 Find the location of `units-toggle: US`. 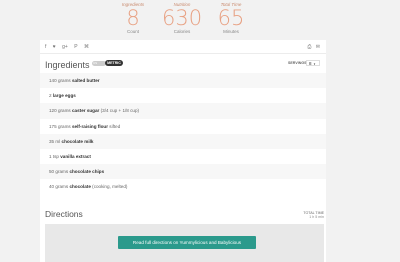

units-toggle: US is located at coordinates (99, 63).